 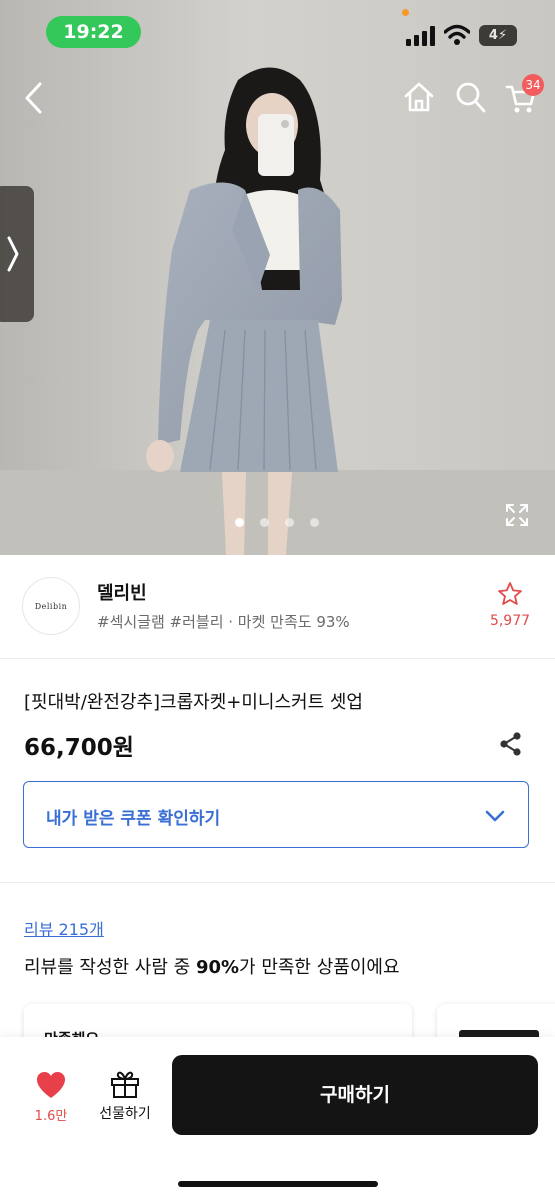 I want to click on review-summary: 리뷰를 작성한 사람 중 90%가 만족한 상품이에요, so click(x=212, y=966).